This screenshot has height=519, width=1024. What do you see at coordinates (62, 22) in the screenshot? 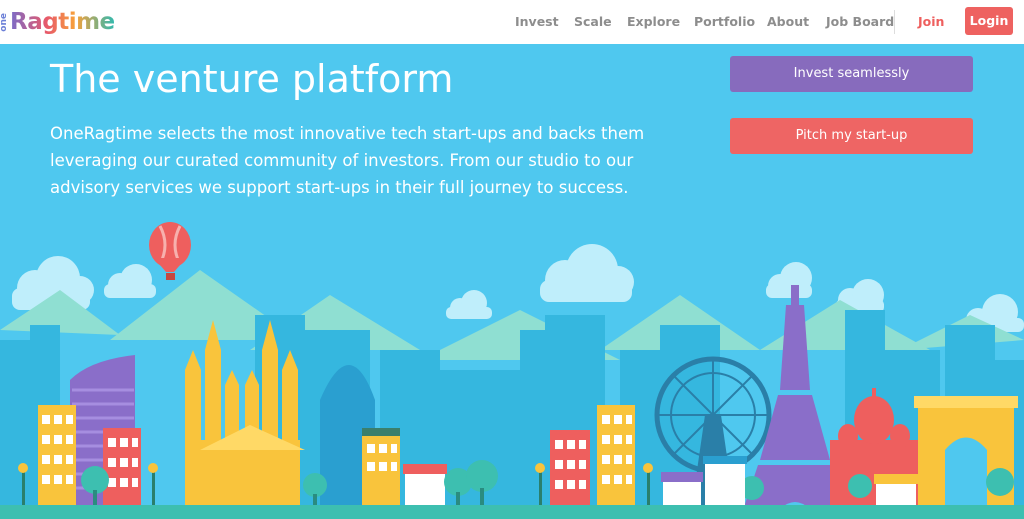
I see `logo-wordmark: Ragtime` at bounding box center [62, 22].